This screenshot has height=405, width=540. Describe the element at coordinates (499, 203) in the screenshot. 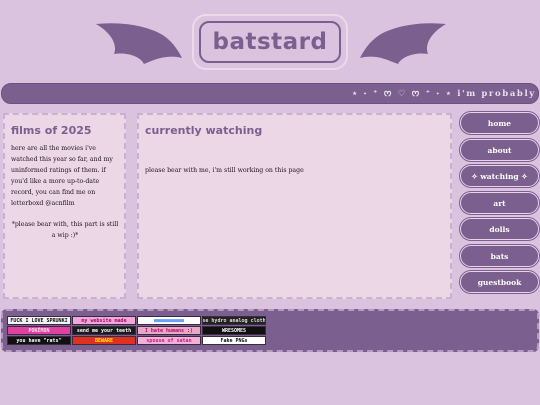

I see `nav-art: art` at that location.